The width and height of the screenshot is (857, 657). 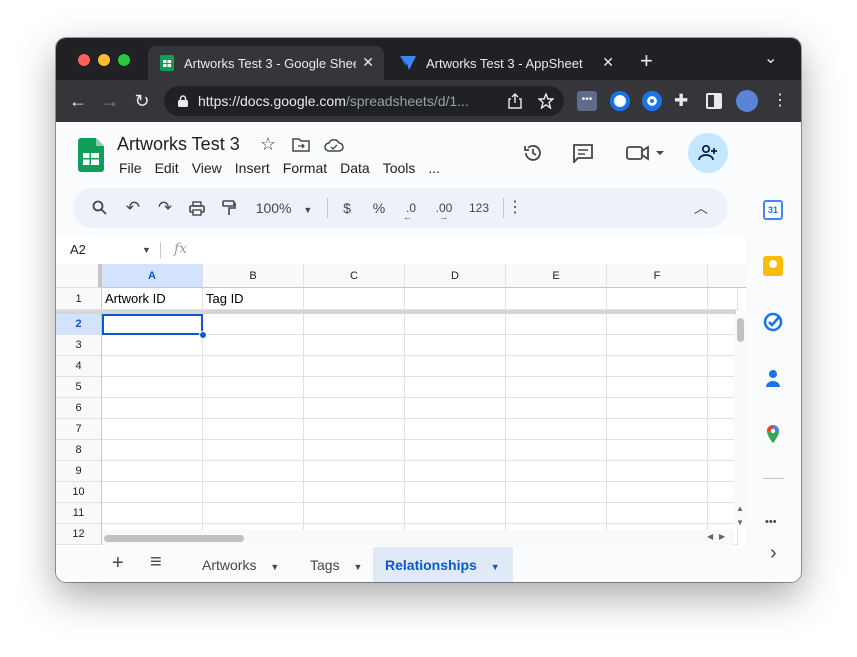 I want to click on cell-a4, so click(x=152, y=366).